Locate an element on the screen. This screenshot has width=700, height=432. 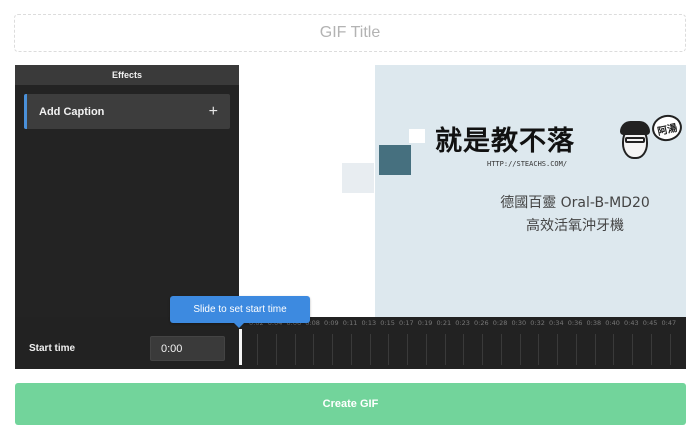
caption-line-2: 高效活氧沖牙機 is located at coordinates (575, 226).